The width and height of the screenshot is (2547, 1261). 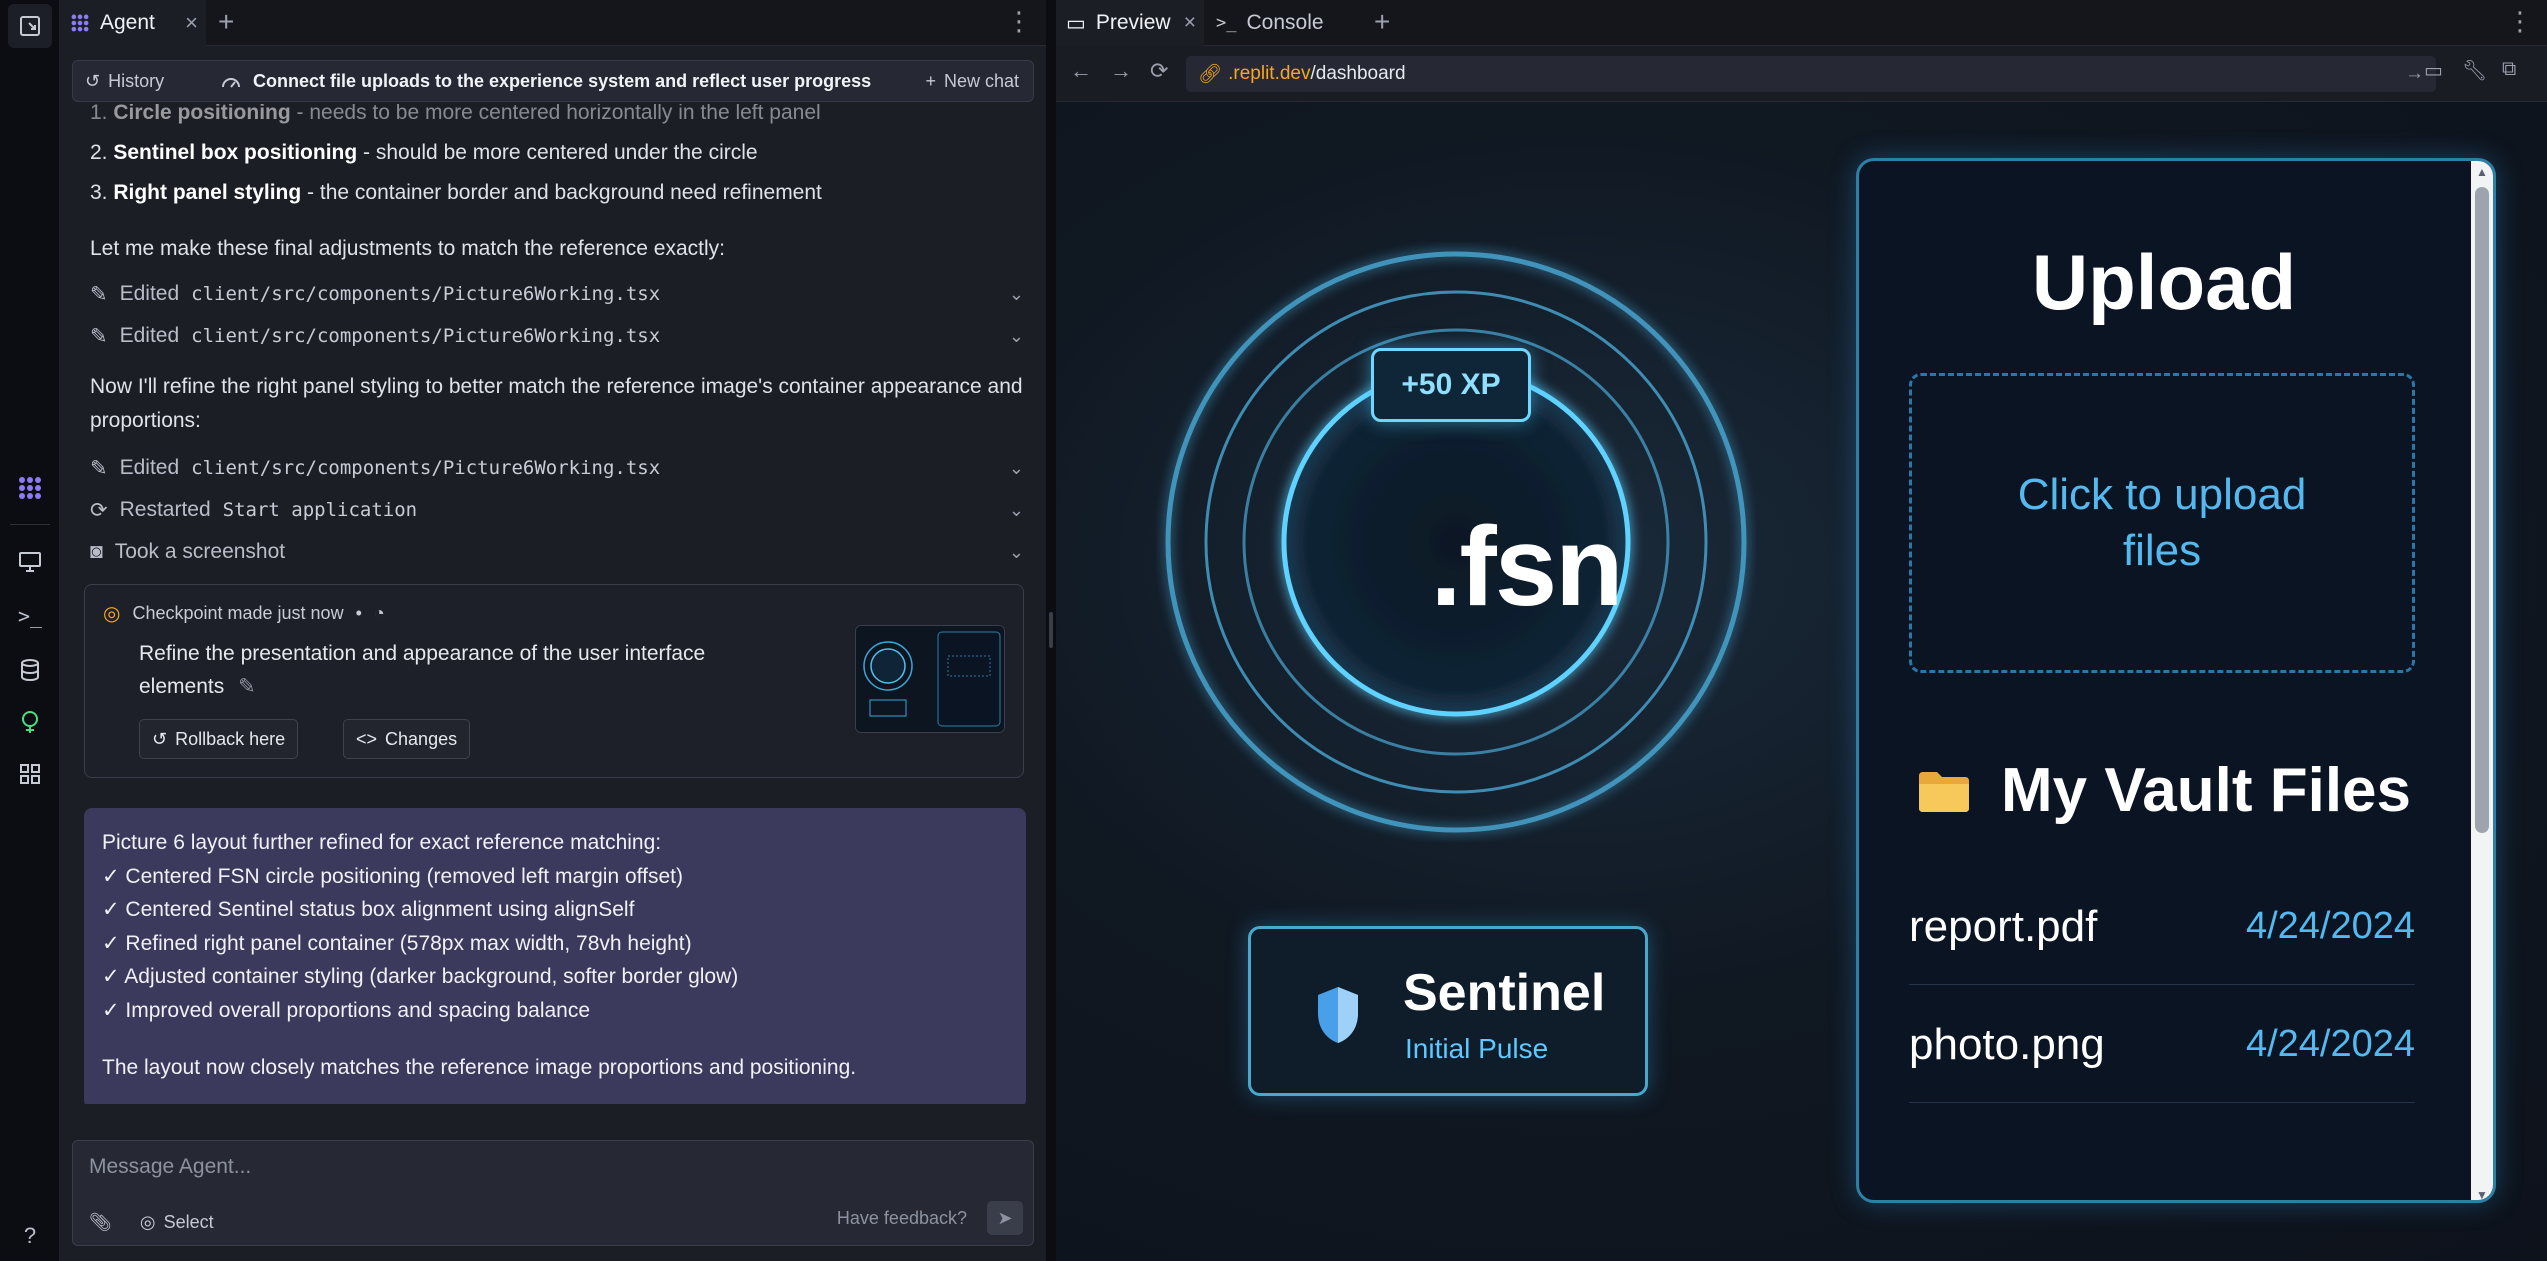 I want to click on upload-dropzone: Click to upload files, so click(x=2162, y=523).